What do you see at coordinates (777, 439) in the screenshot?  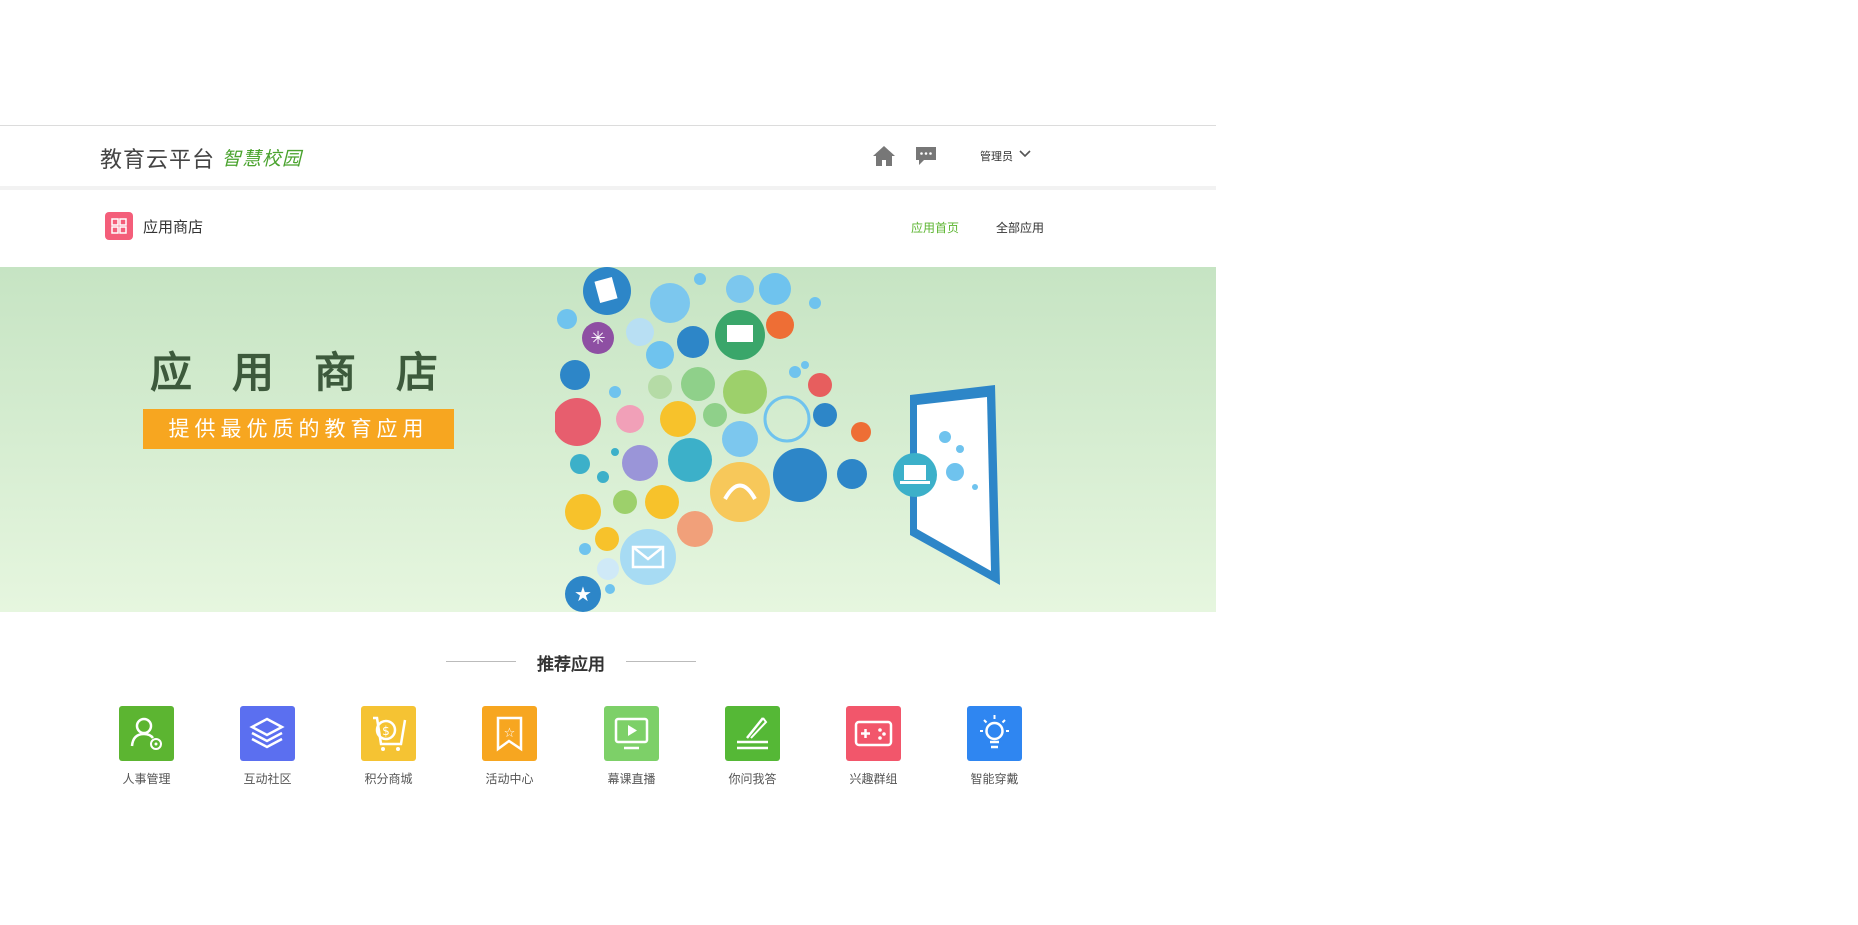 I see `app-cloud-illustration: ✳ ★` at bounding box center [777, 439].